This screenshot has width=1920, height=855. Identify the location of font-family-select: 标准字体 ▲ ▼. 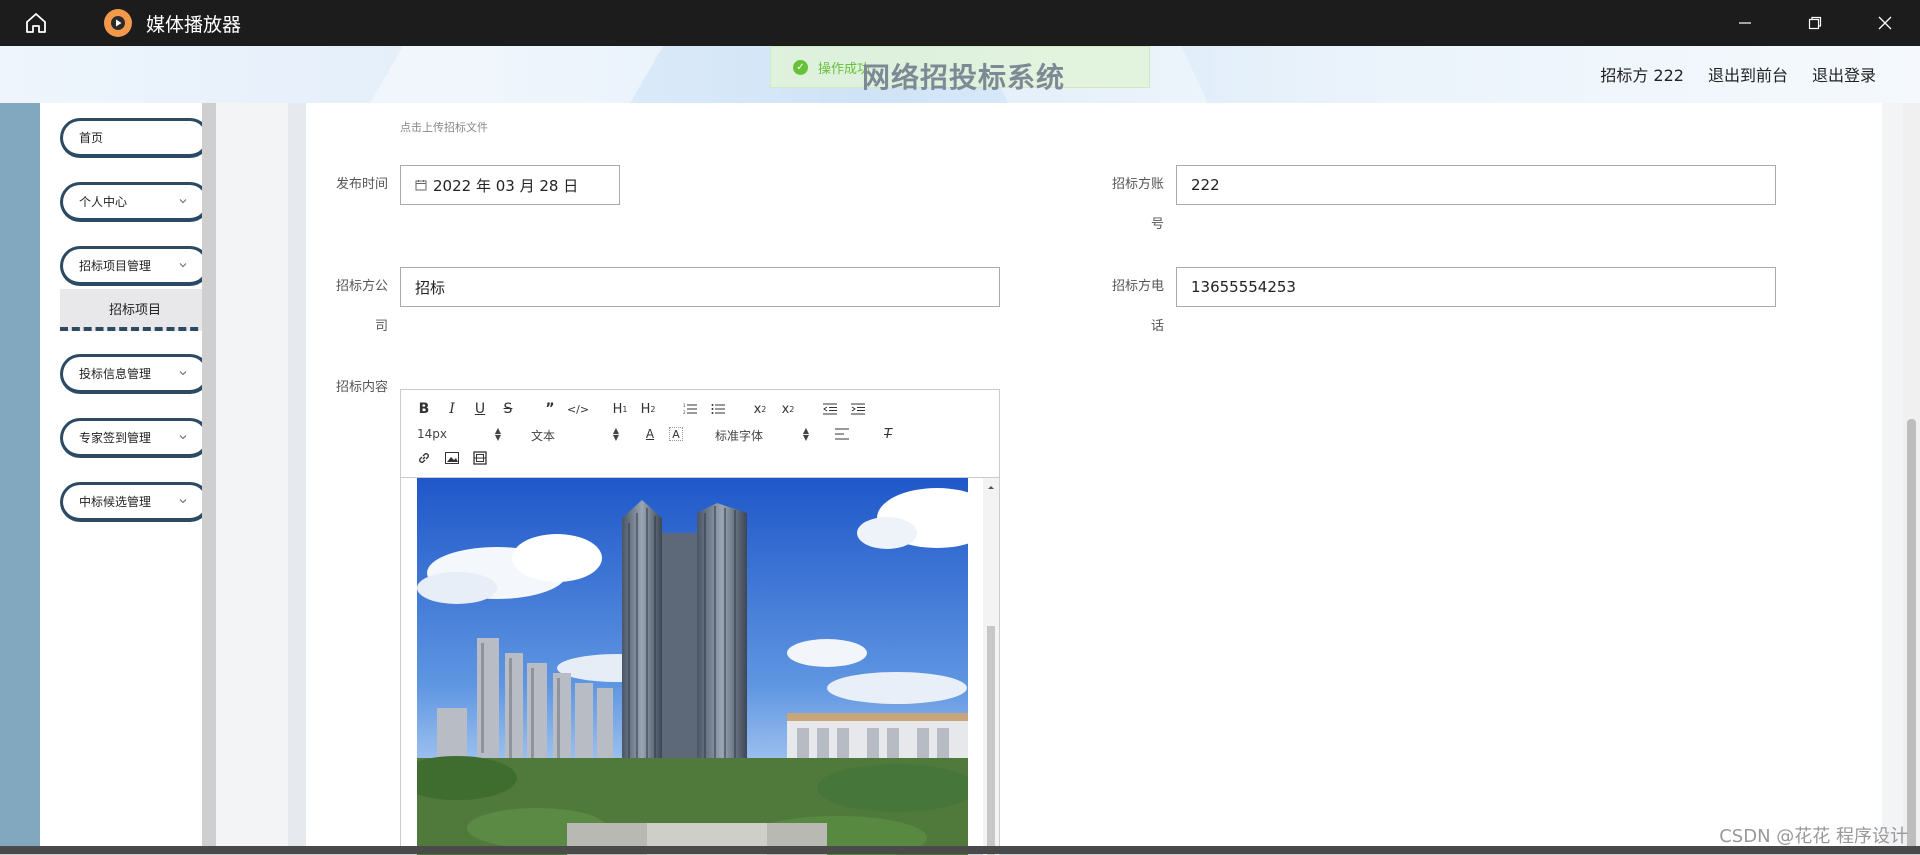
(762, 435).